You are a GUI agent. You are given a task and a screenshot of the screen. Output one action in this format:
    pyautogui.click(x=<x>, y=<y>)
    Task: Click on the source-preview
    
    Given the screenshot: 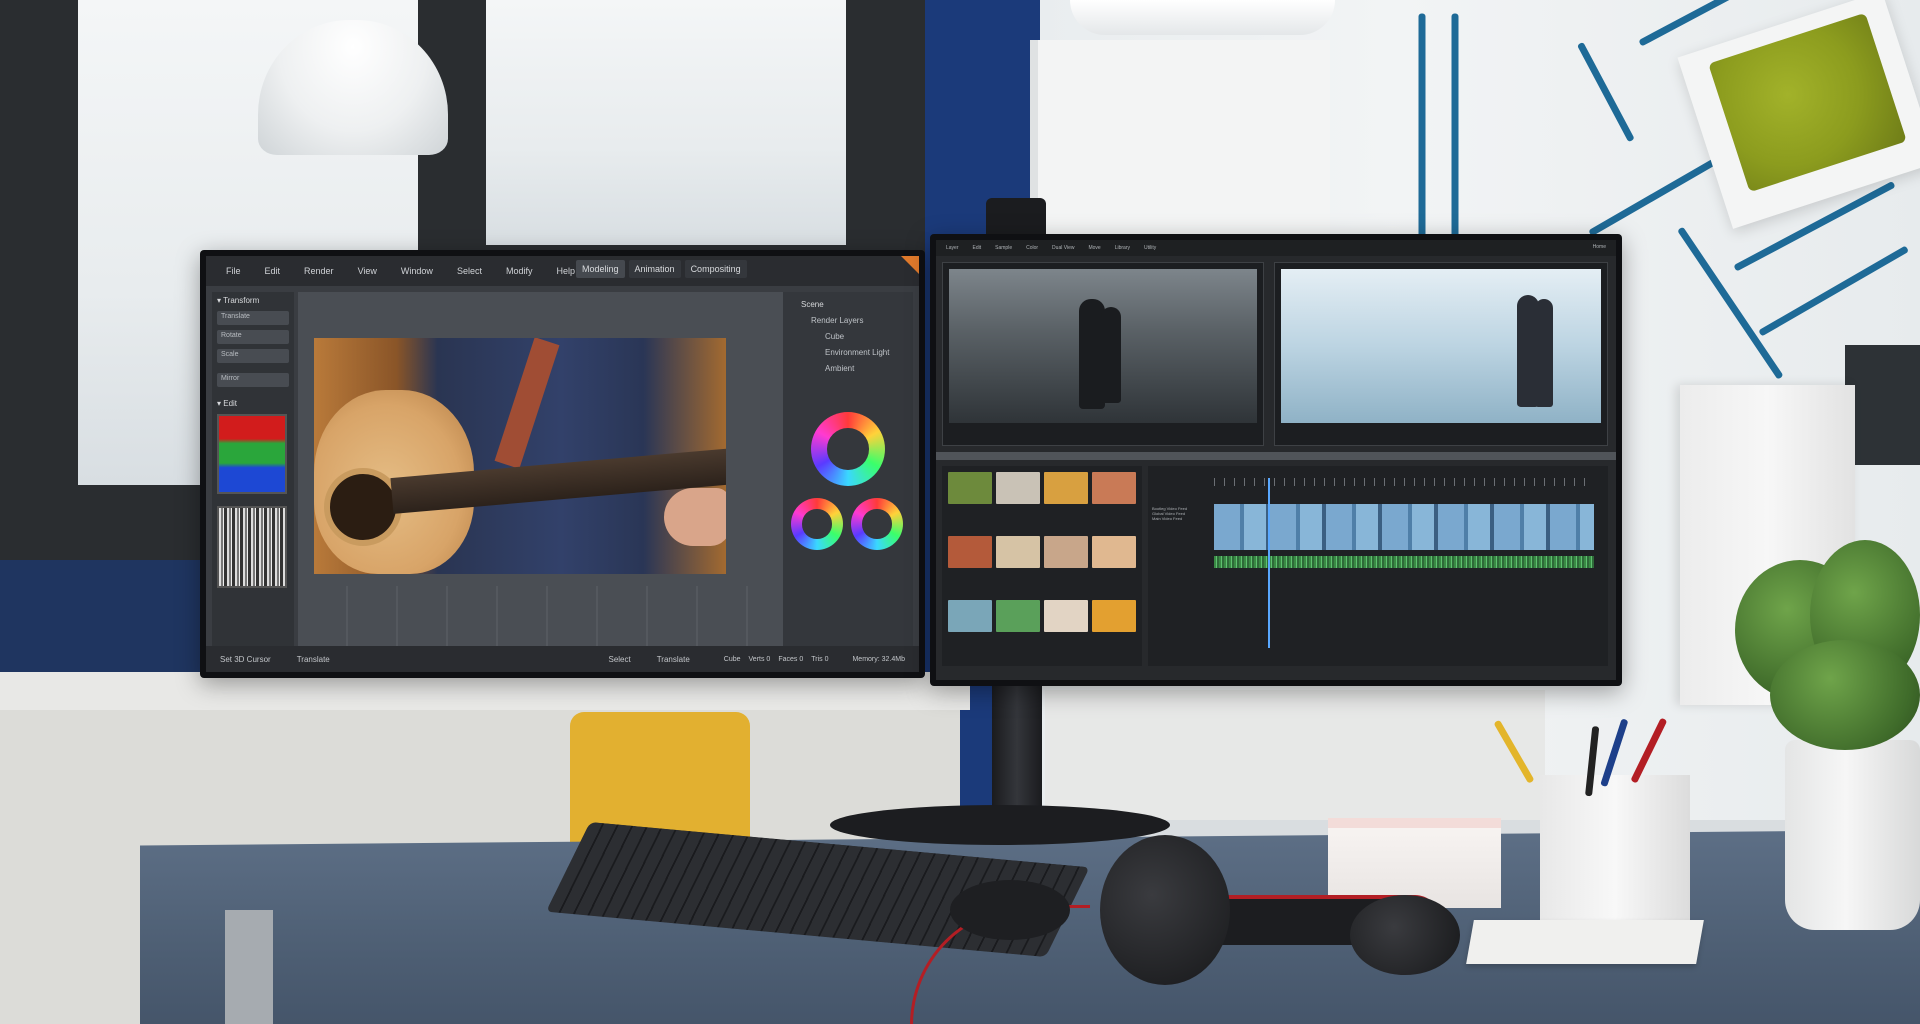 What is the action you would take?
    pyautogui.click(x=1103, y=354)
    